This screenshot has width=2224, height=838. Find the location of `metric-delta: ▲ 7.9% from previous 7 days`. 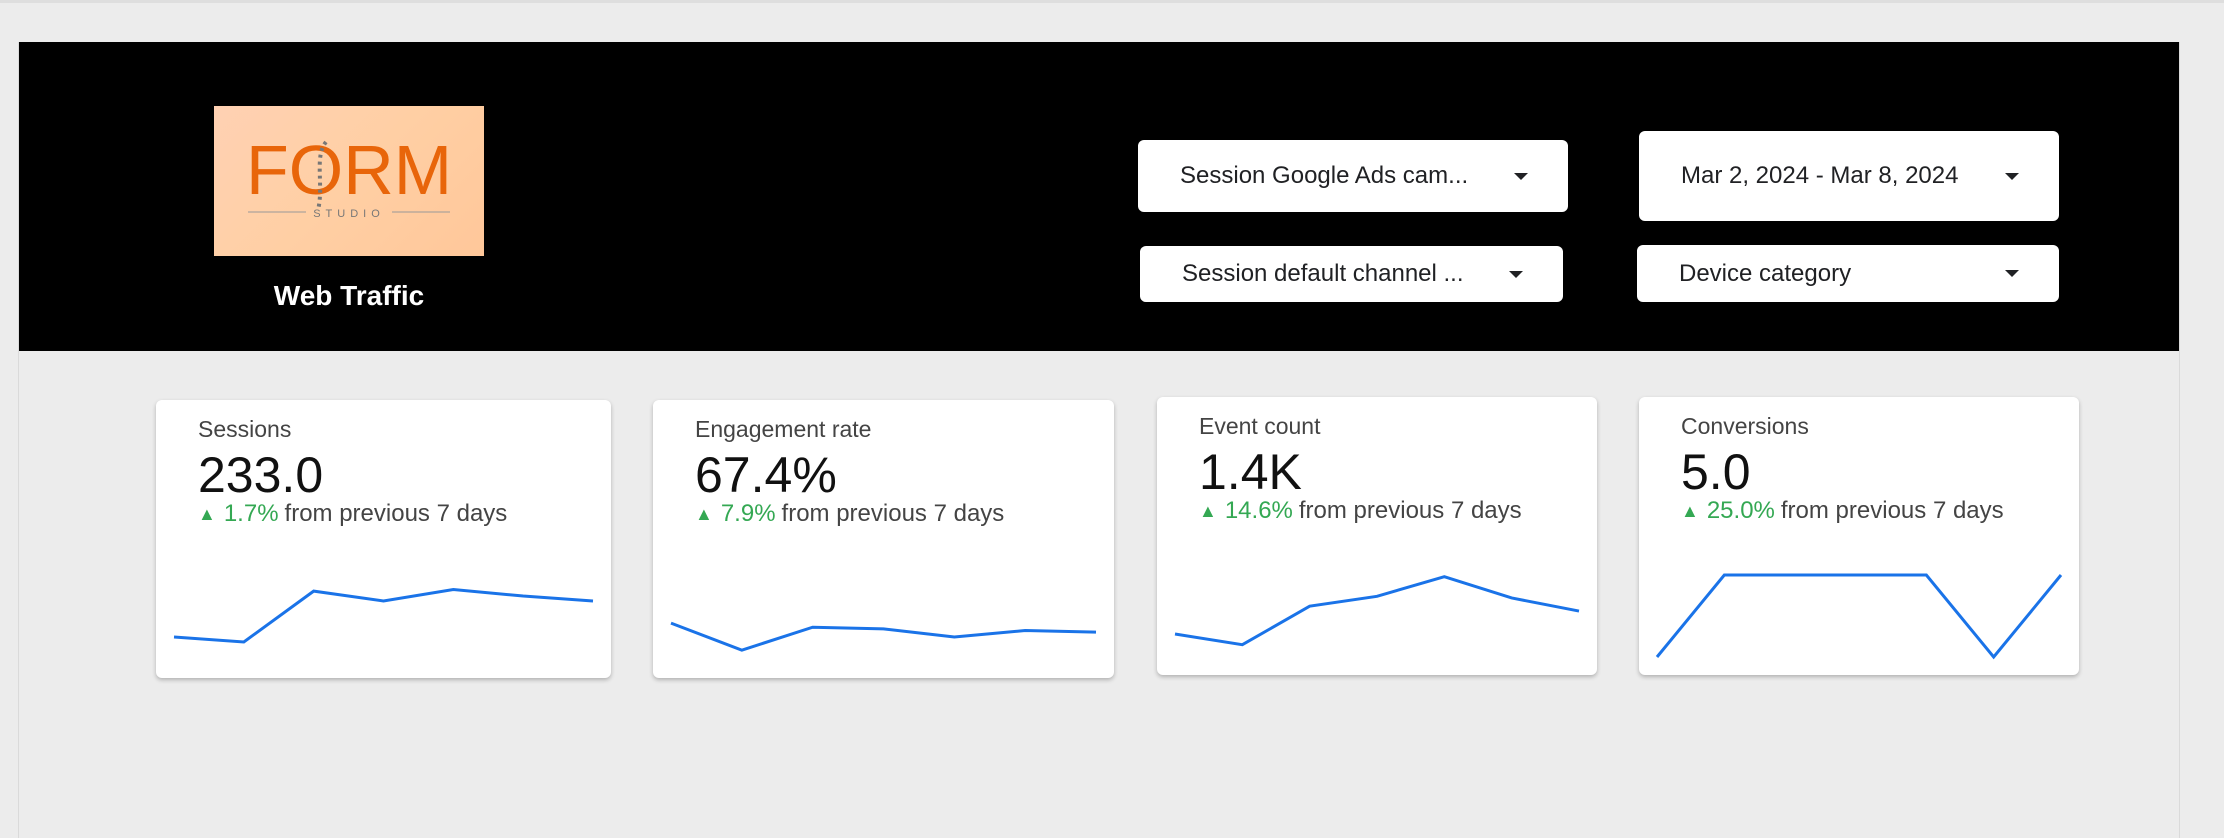

metric-delta: ▲ 7.9% from previous 7 days is located at coordinates (849, 514).